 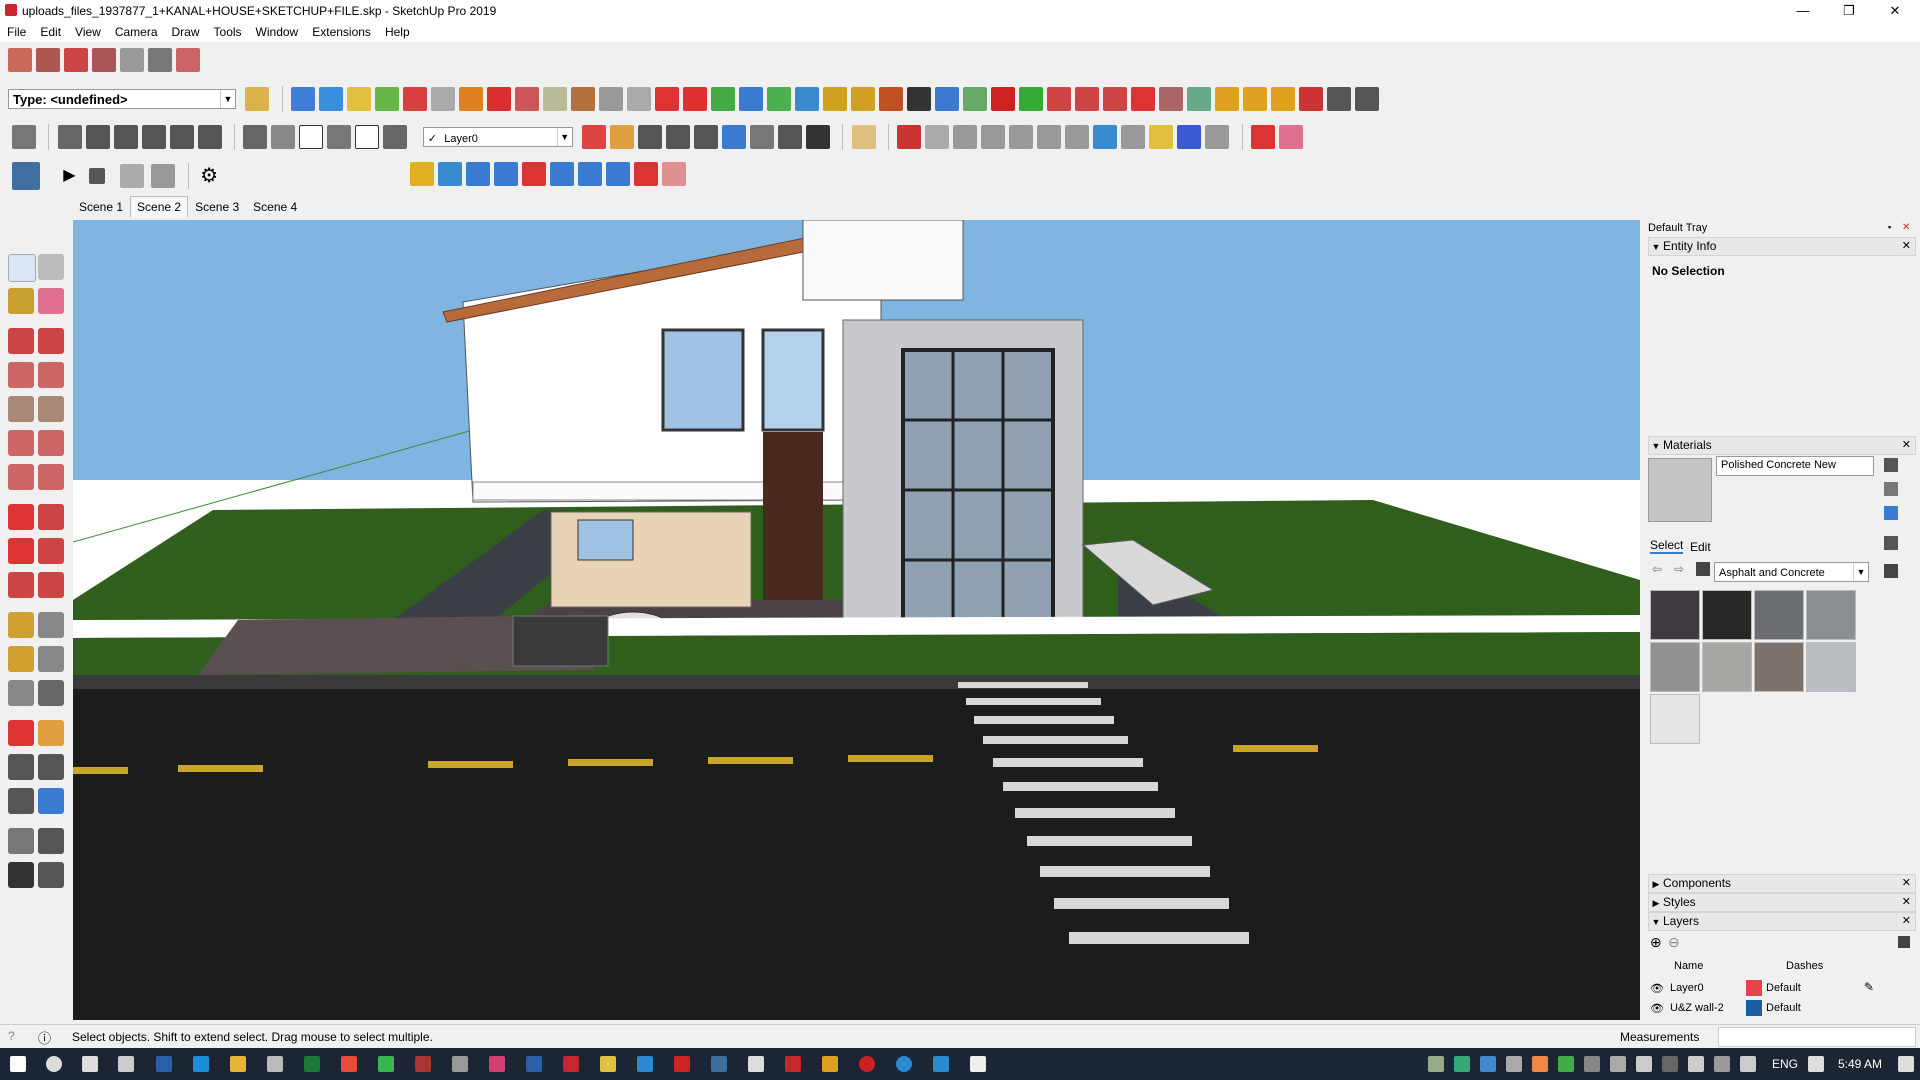 What do you see at coordinates (478, 174) in the screenshot?
I see `edge-select-icon` at bounding box center [478, 174].